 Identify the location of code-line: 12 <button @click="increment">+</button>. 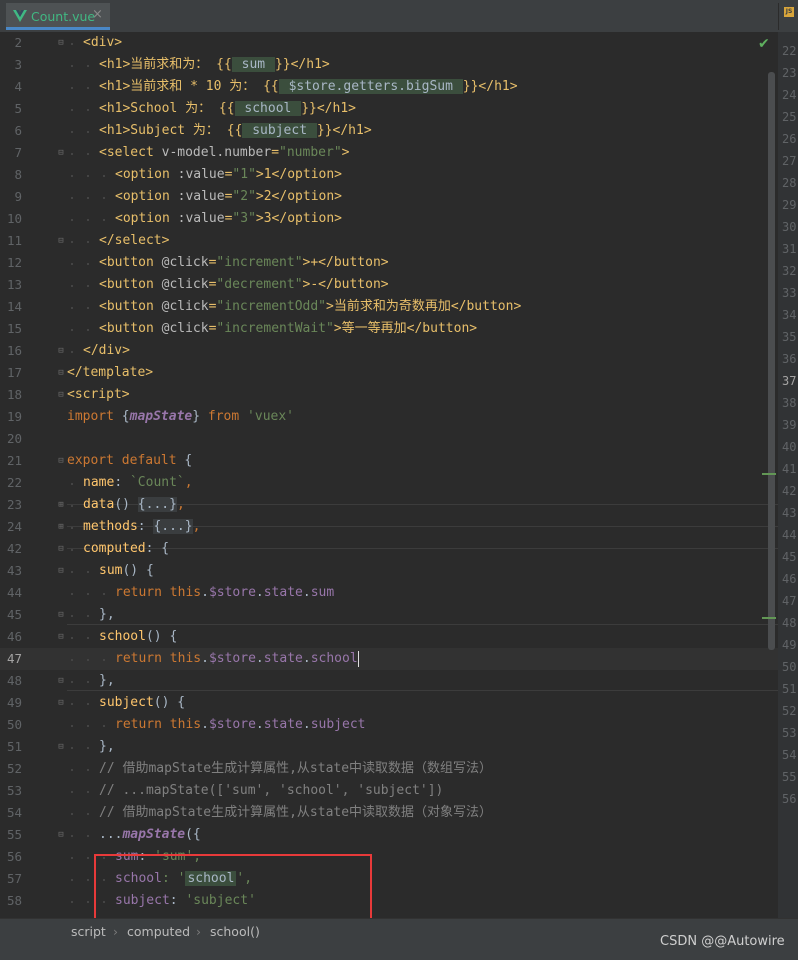
(389, 263).